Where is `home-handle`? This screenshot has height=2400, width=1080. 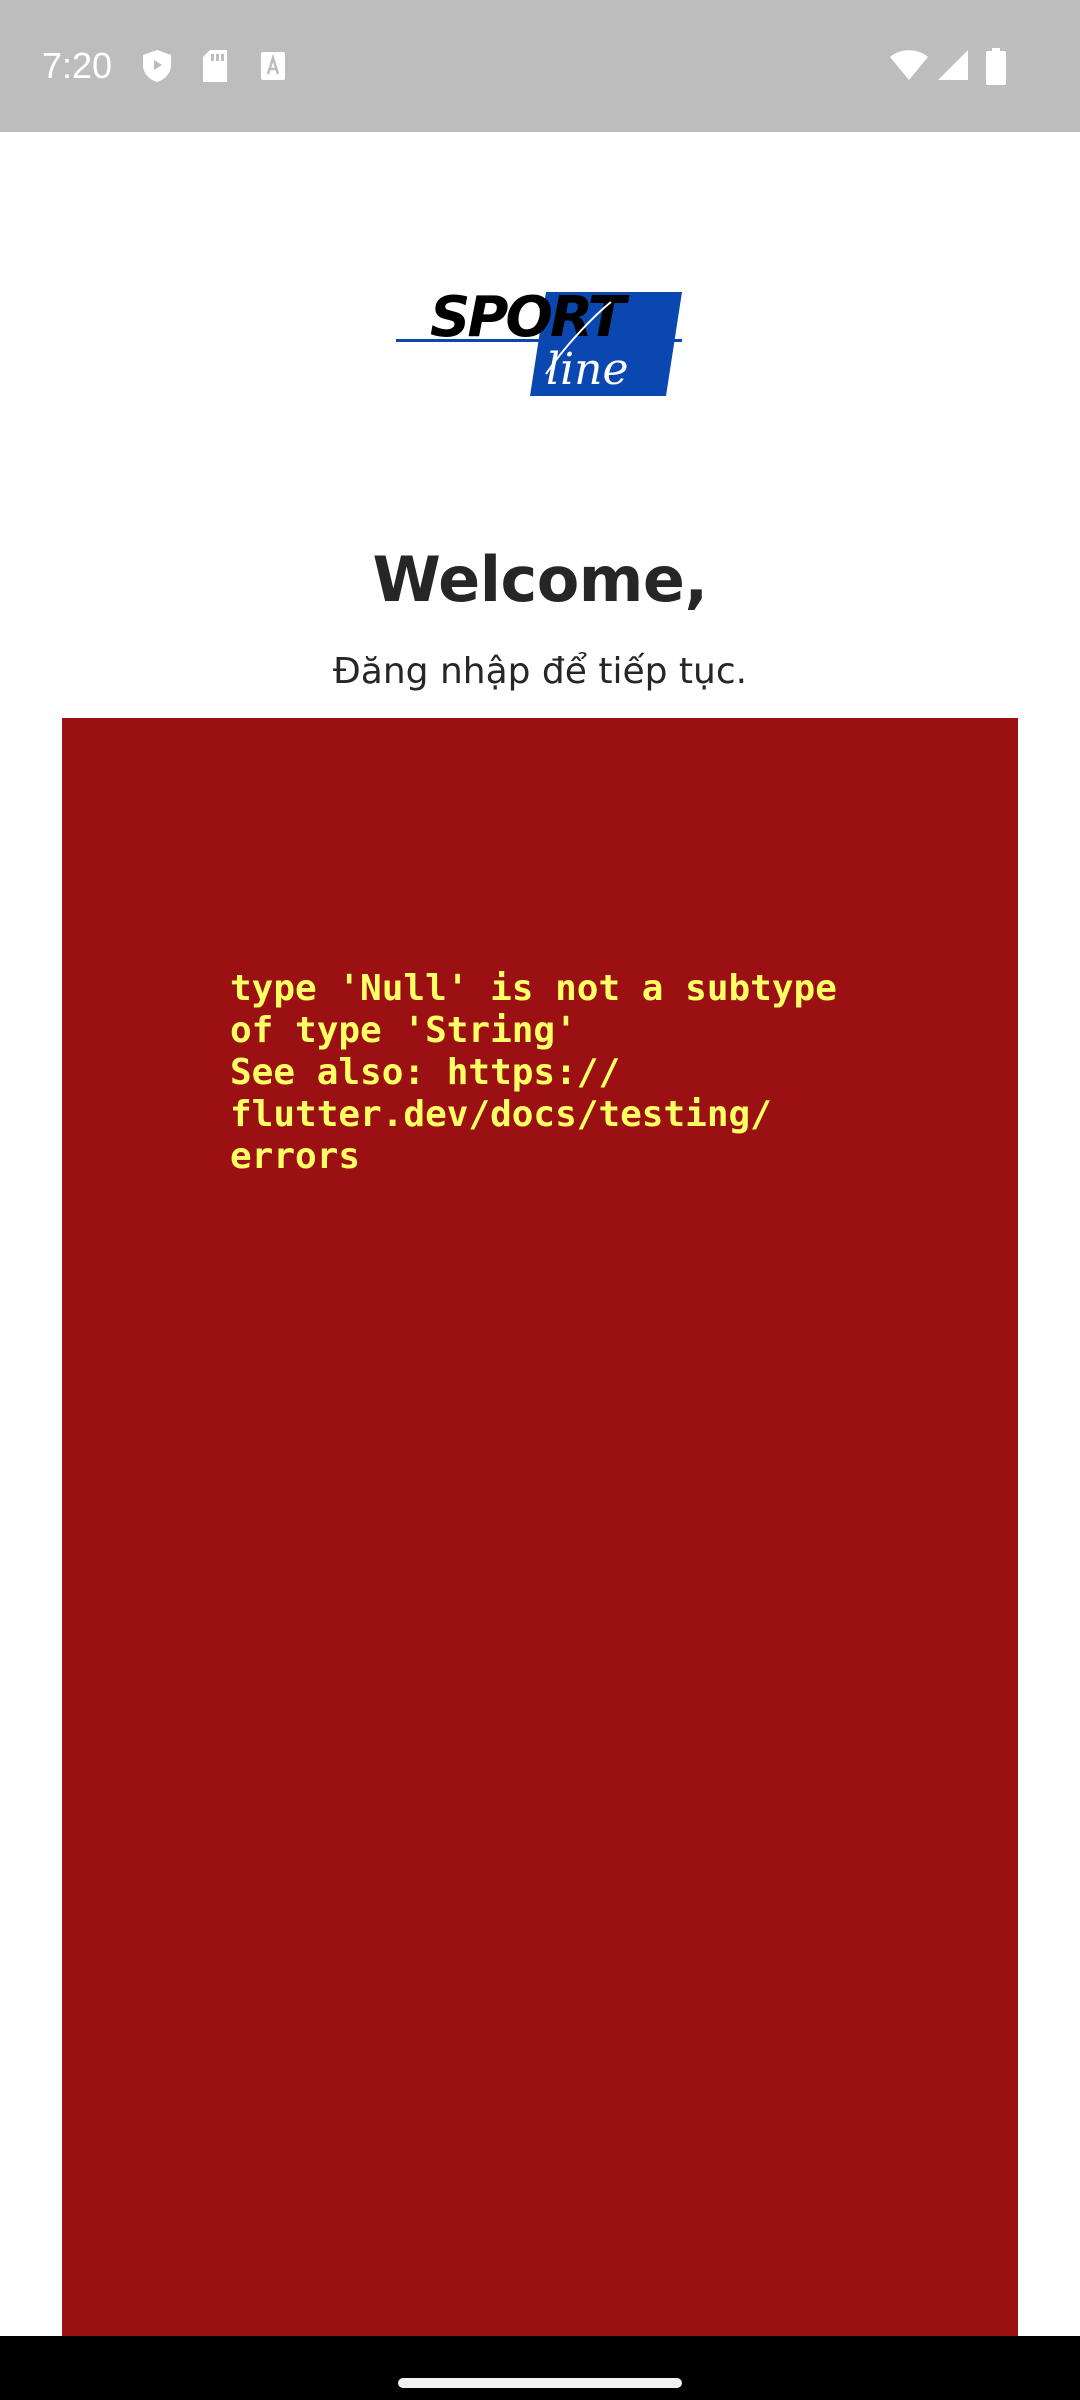
home-handle is located at coordinates (540, 2383).